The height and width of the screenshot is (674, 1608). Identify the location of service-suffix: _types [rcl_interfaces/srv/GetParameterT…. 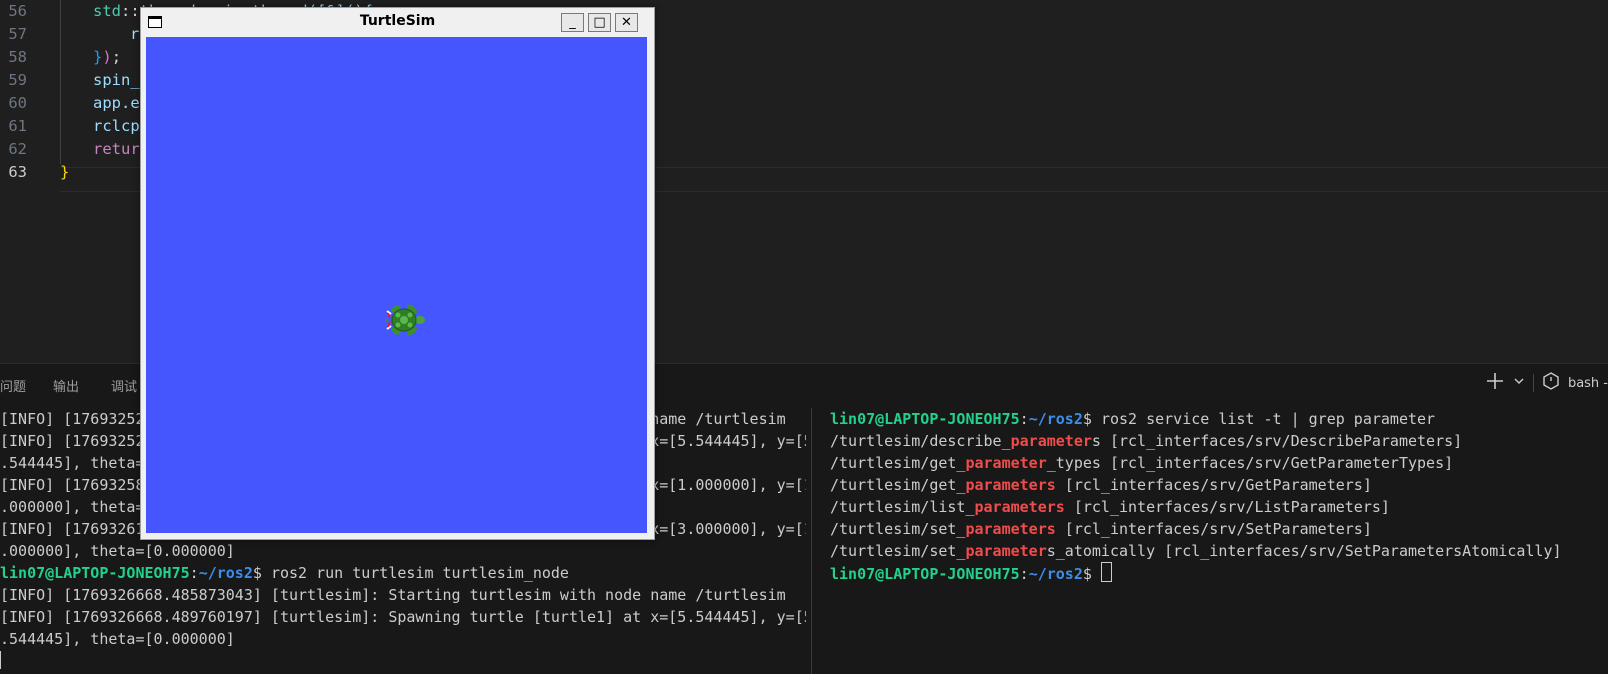
(1250, 463).